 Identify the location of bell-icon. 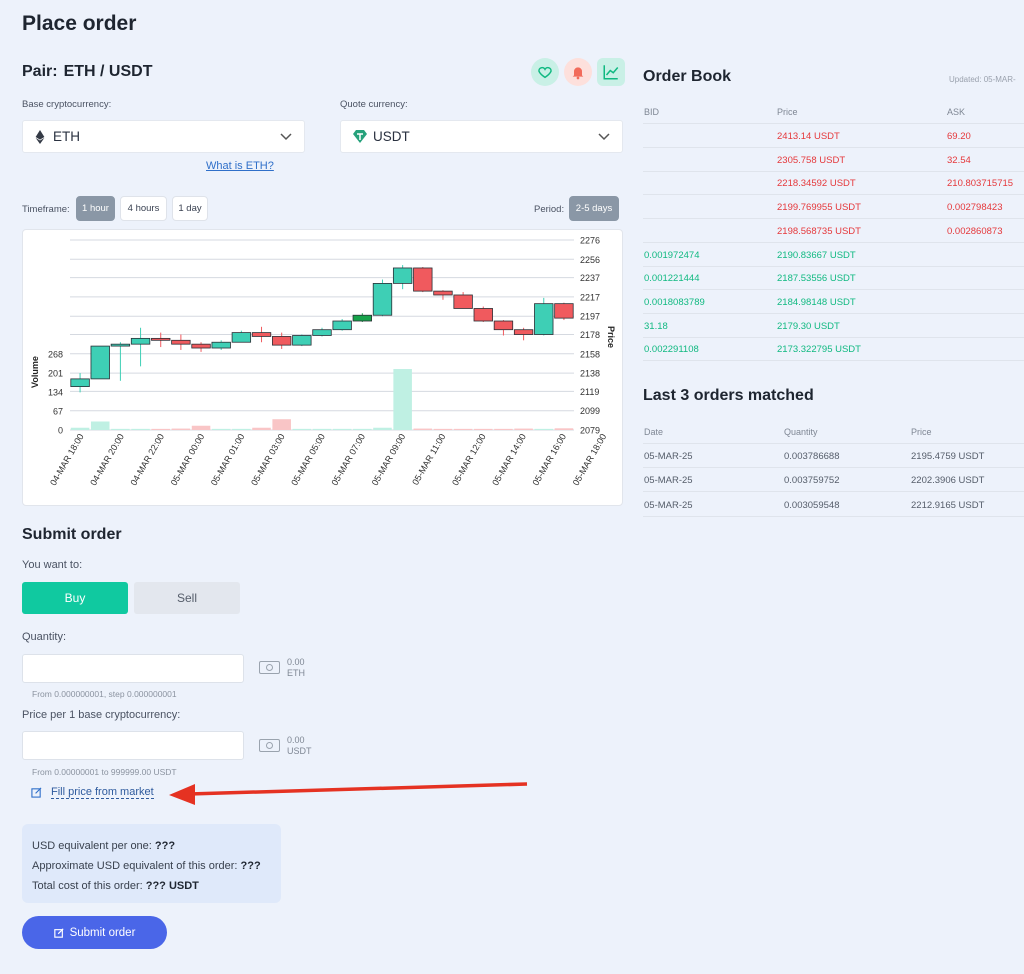
(578, 73).